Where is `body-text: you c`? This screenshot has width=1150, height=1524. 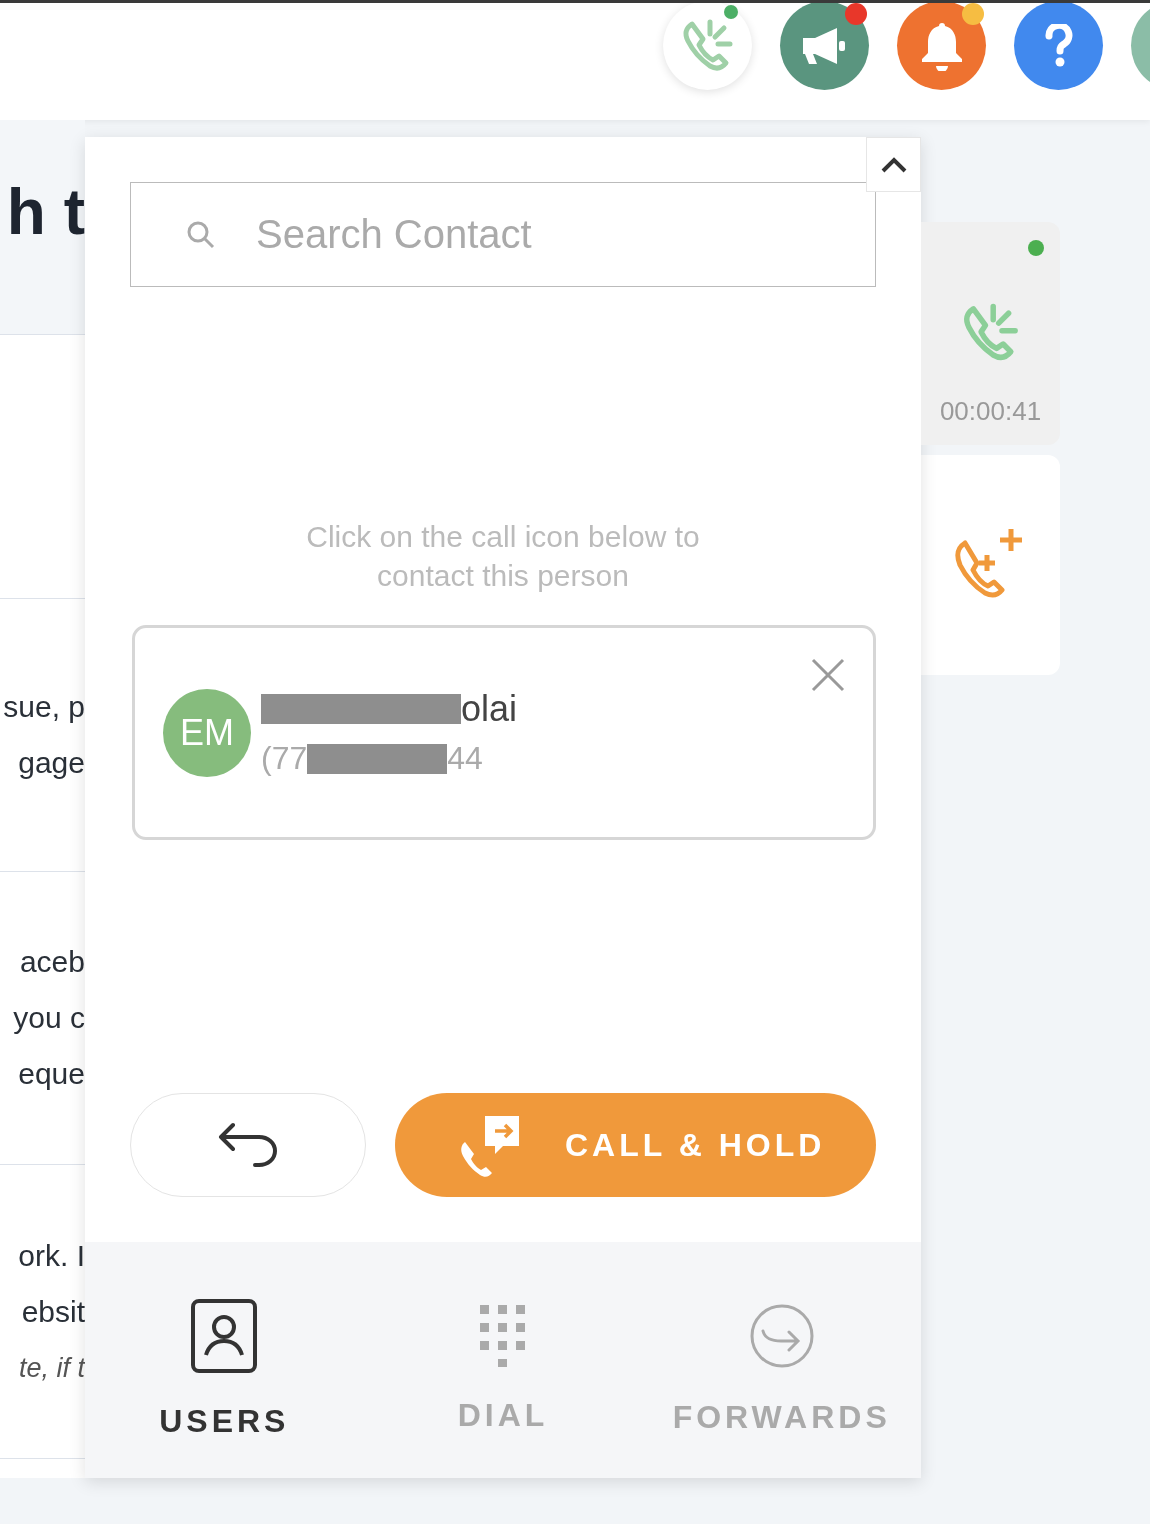 body-text: you c is located at coordinates (49, 1018).